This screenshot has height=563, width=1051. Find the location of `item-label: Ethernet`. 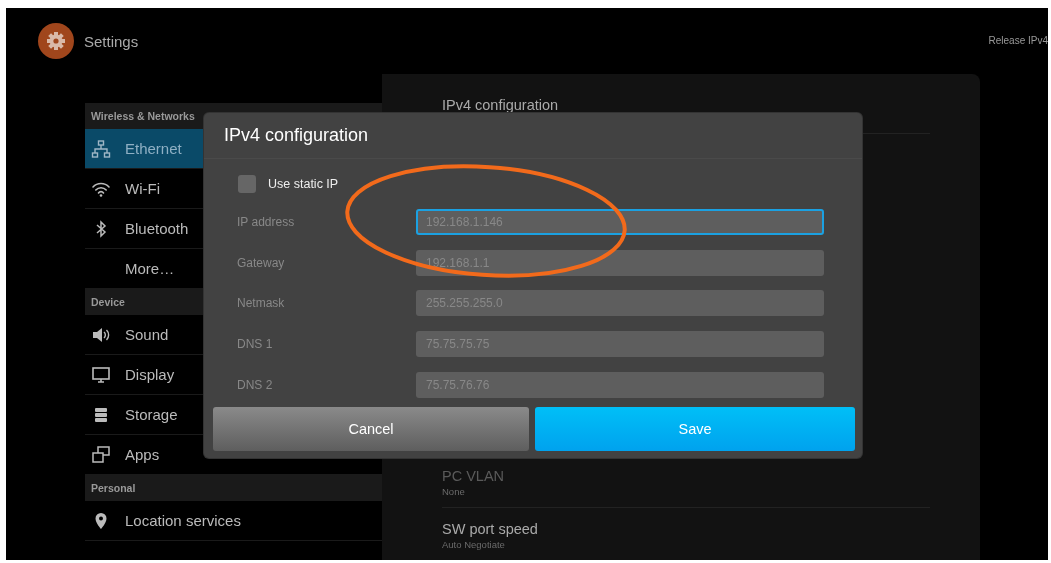

item-label: Ethernet is located at coordinates (153, 148).